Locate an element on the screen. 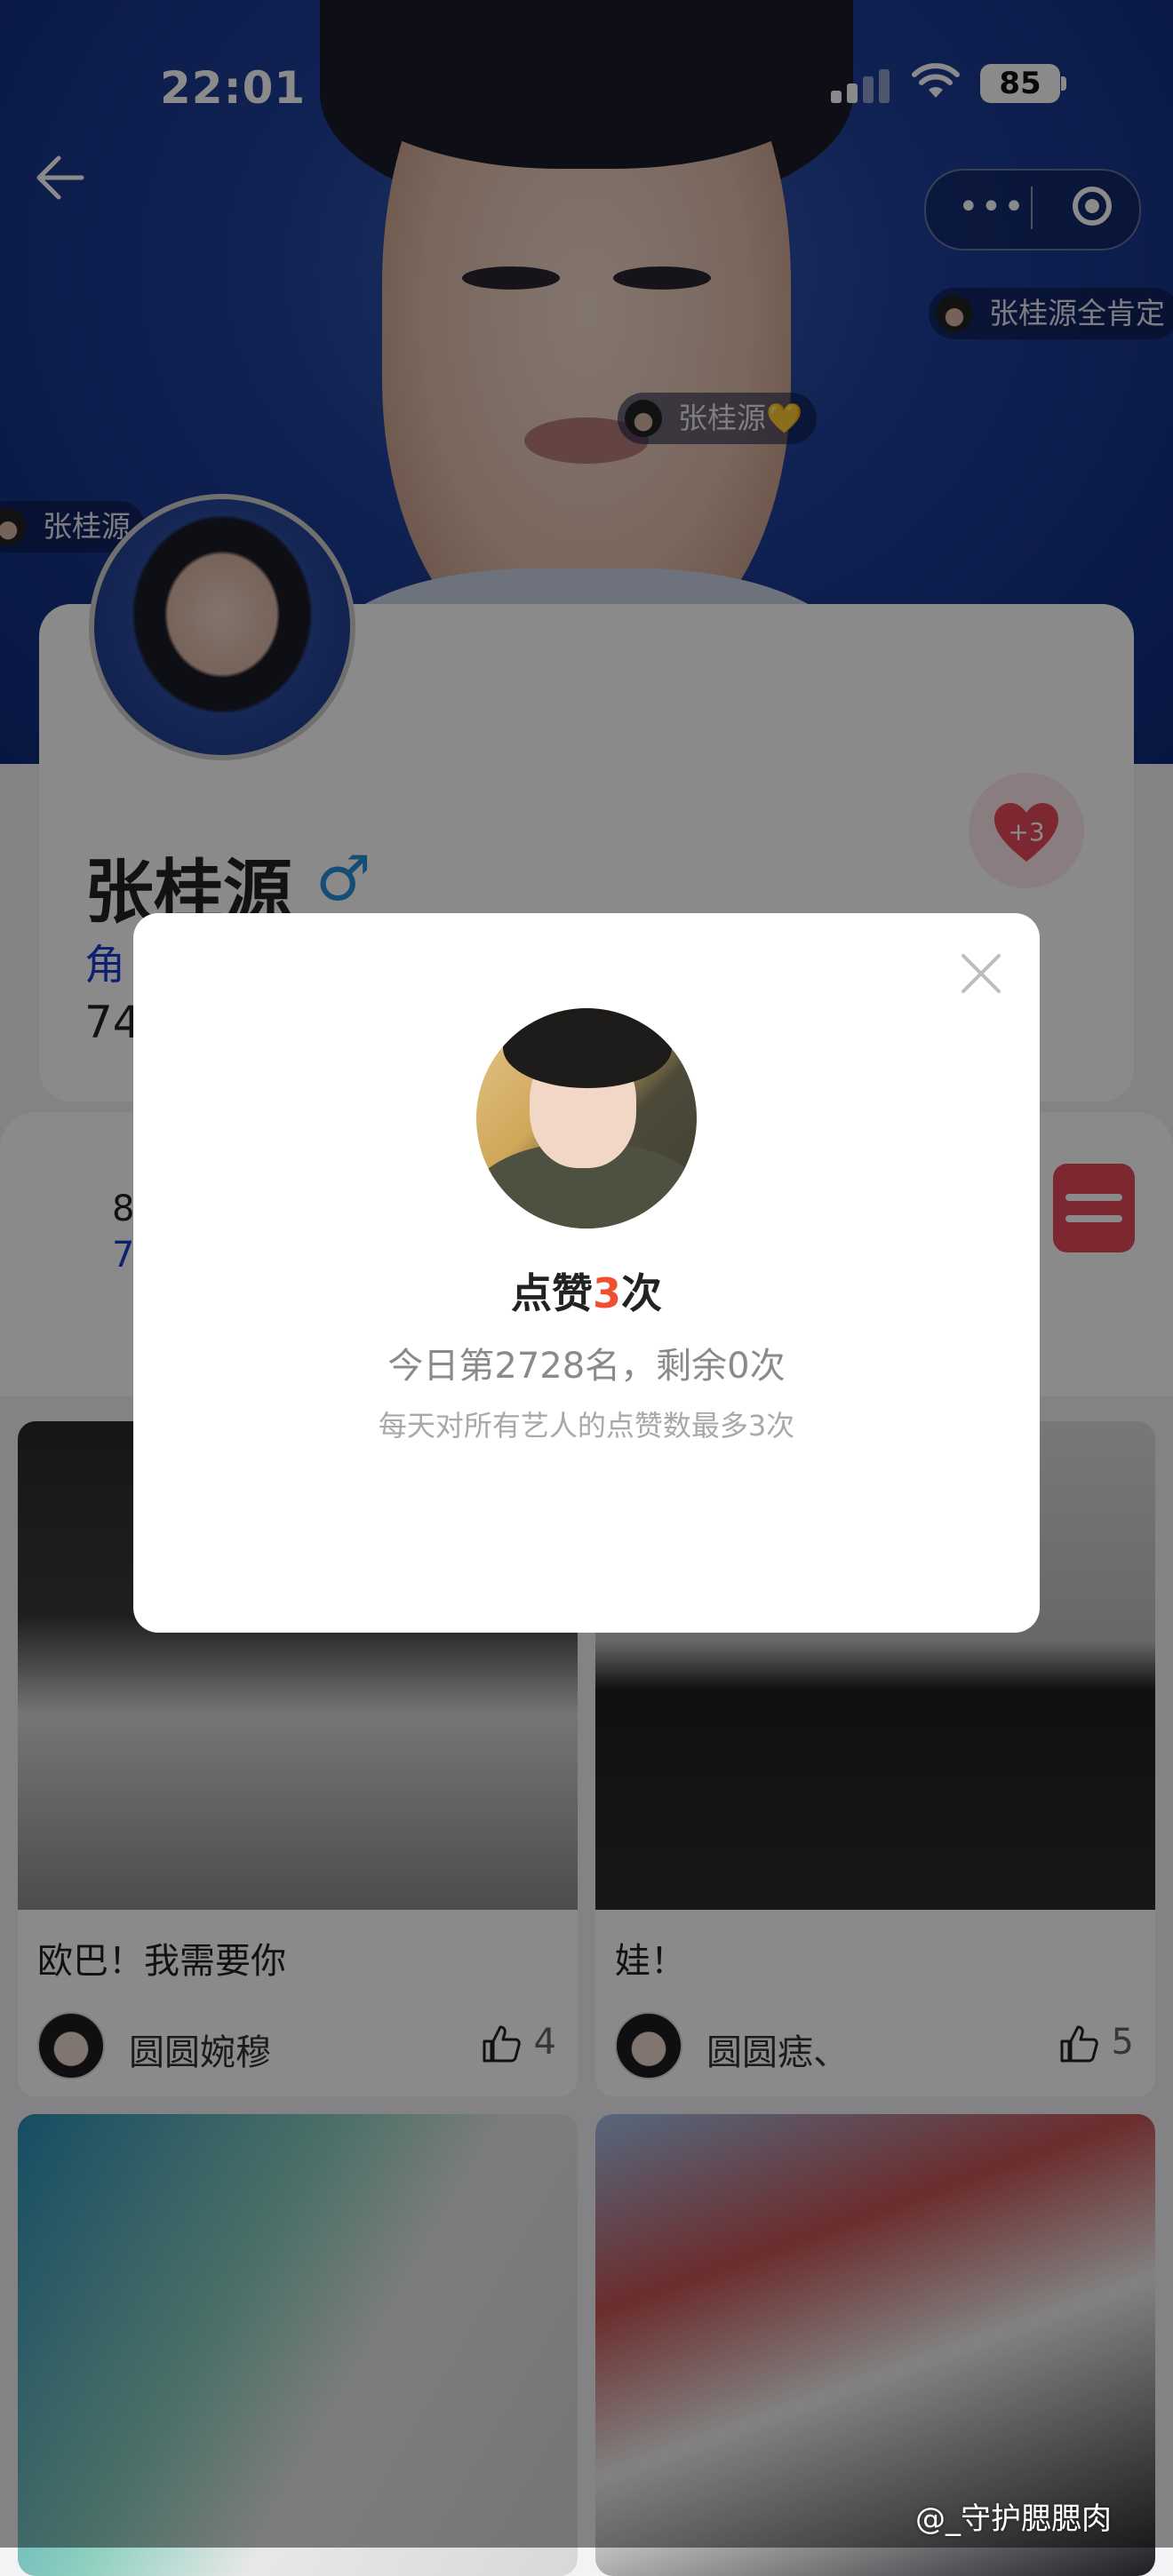 Image resolution: width=1173 pixels, height=2576 pixels. daily-limit-note: 每天对所有艺人的点赞数最多3次 is located at coordinates (586, 1426).